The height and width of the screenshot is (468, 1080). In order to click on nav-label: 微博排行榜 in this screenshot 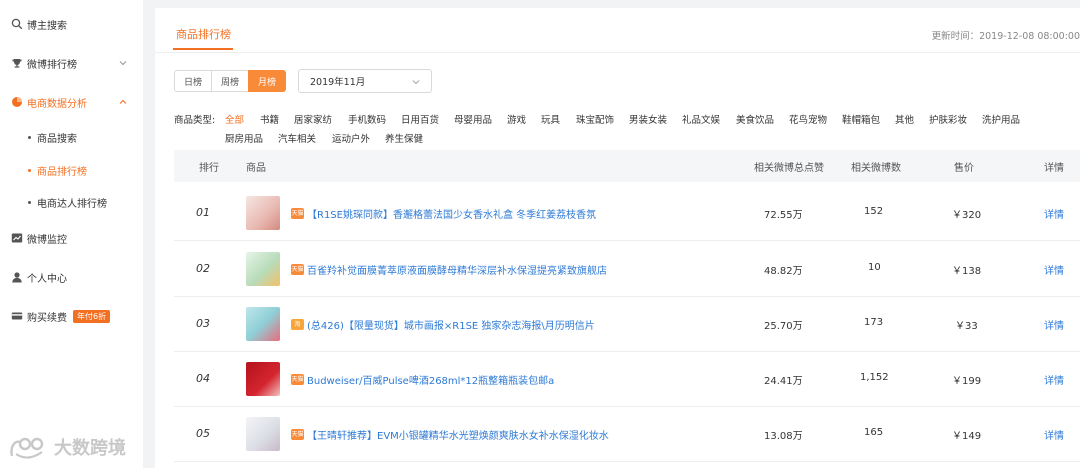, I will do `click(52, 65)`.